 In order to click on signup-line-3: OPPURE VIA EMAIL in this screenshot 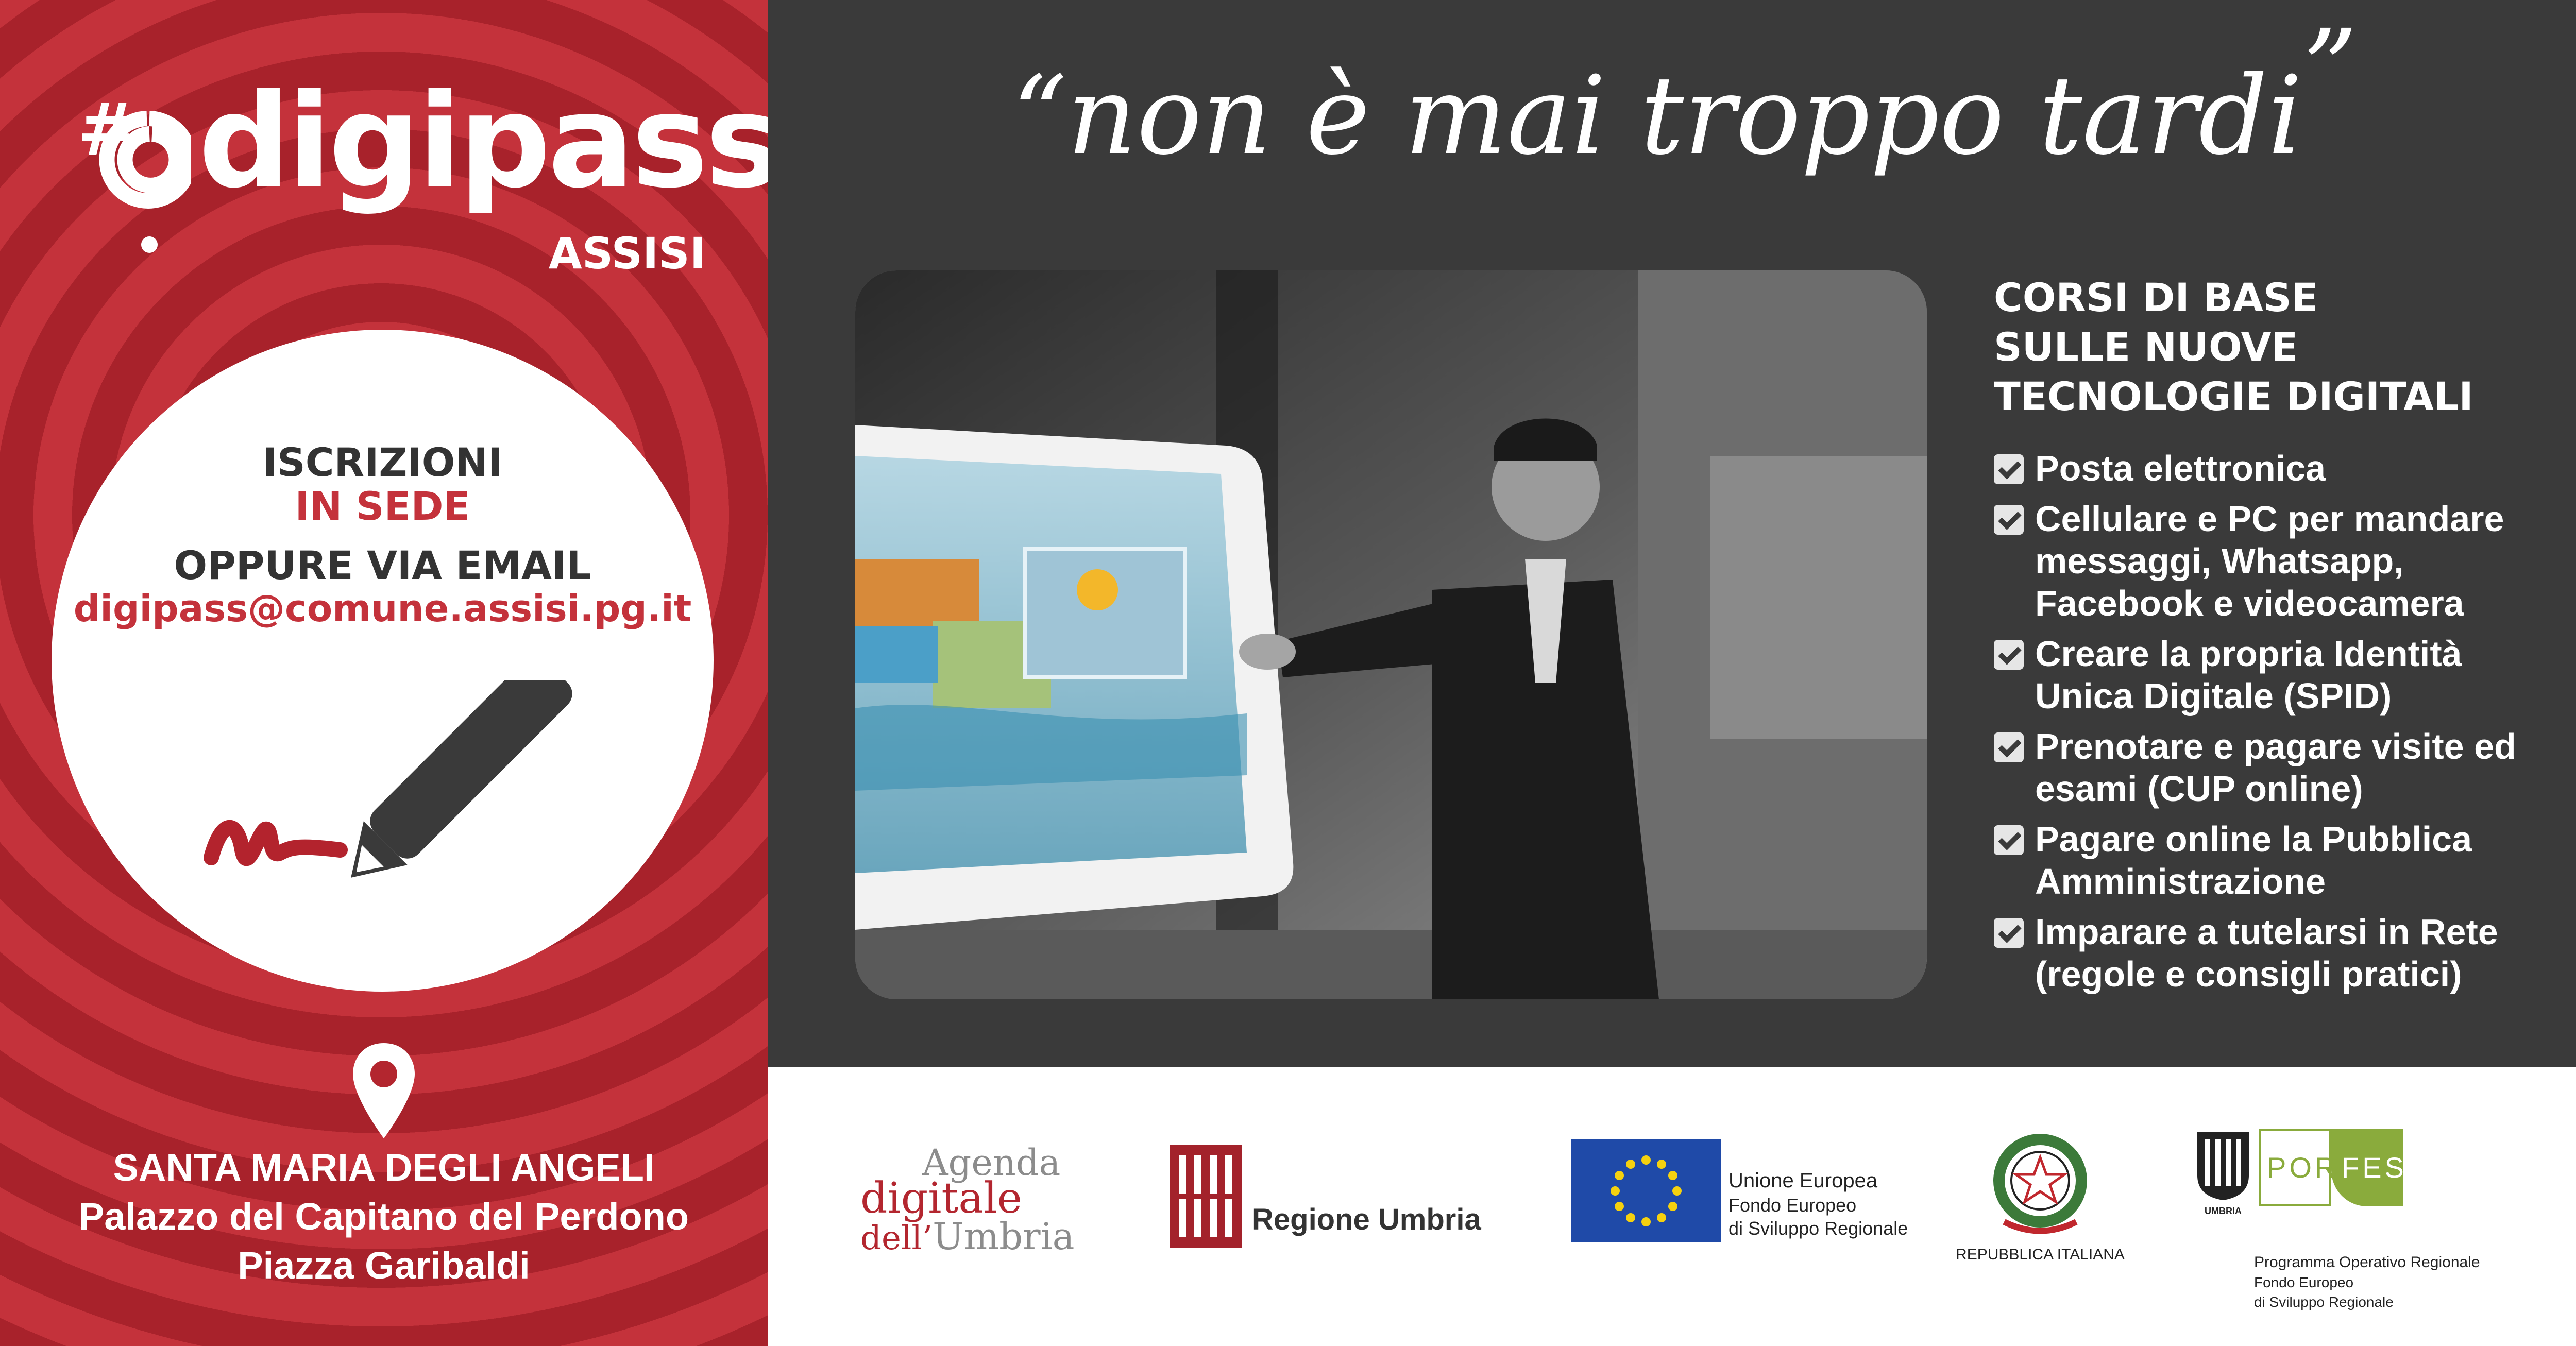, I will do `click(382, 565)`.